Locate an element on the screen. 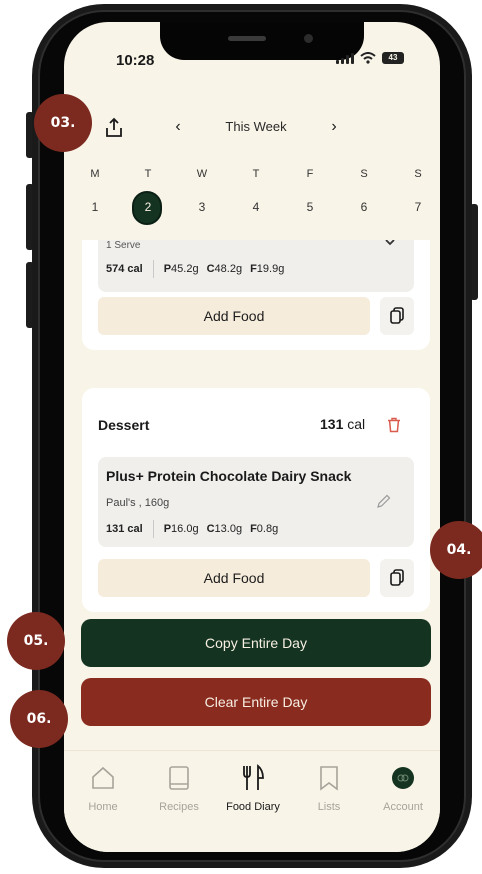 This screenshot has height=874, width=482. clear-entire-day-button: Clear Entire Day is located at coordinates (256, 702).